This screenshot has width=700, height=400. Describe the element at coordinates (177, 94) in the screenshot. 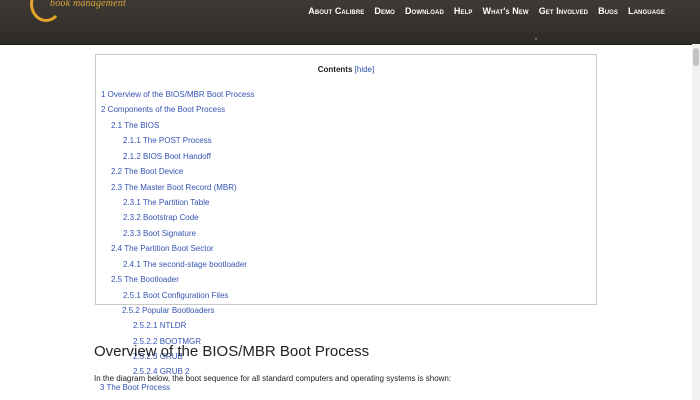

I see `toc-entry: 1 Overview of the BIOS/MBR Boot Process` at that location.